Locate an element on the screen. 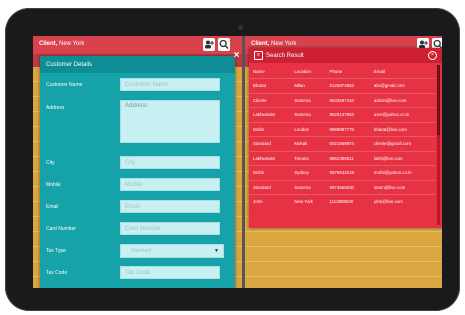 Image resolution: width=465 pixels, height=315 pixels. left-topbar-title: Client, New York is located at coordinates (61, 44).